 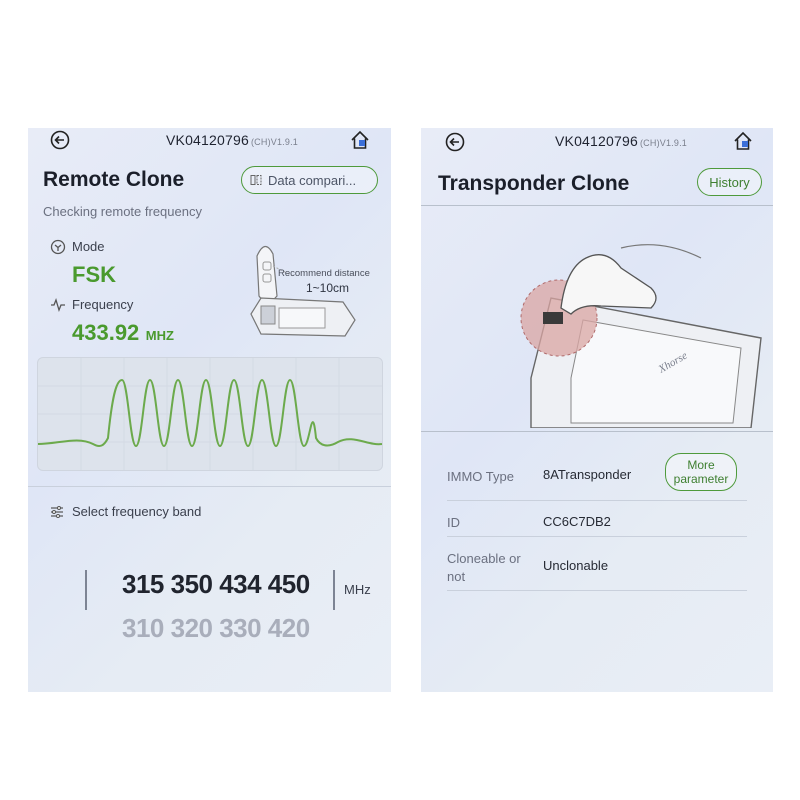 I want to click on compare-icon, so click(x=256, y=180).